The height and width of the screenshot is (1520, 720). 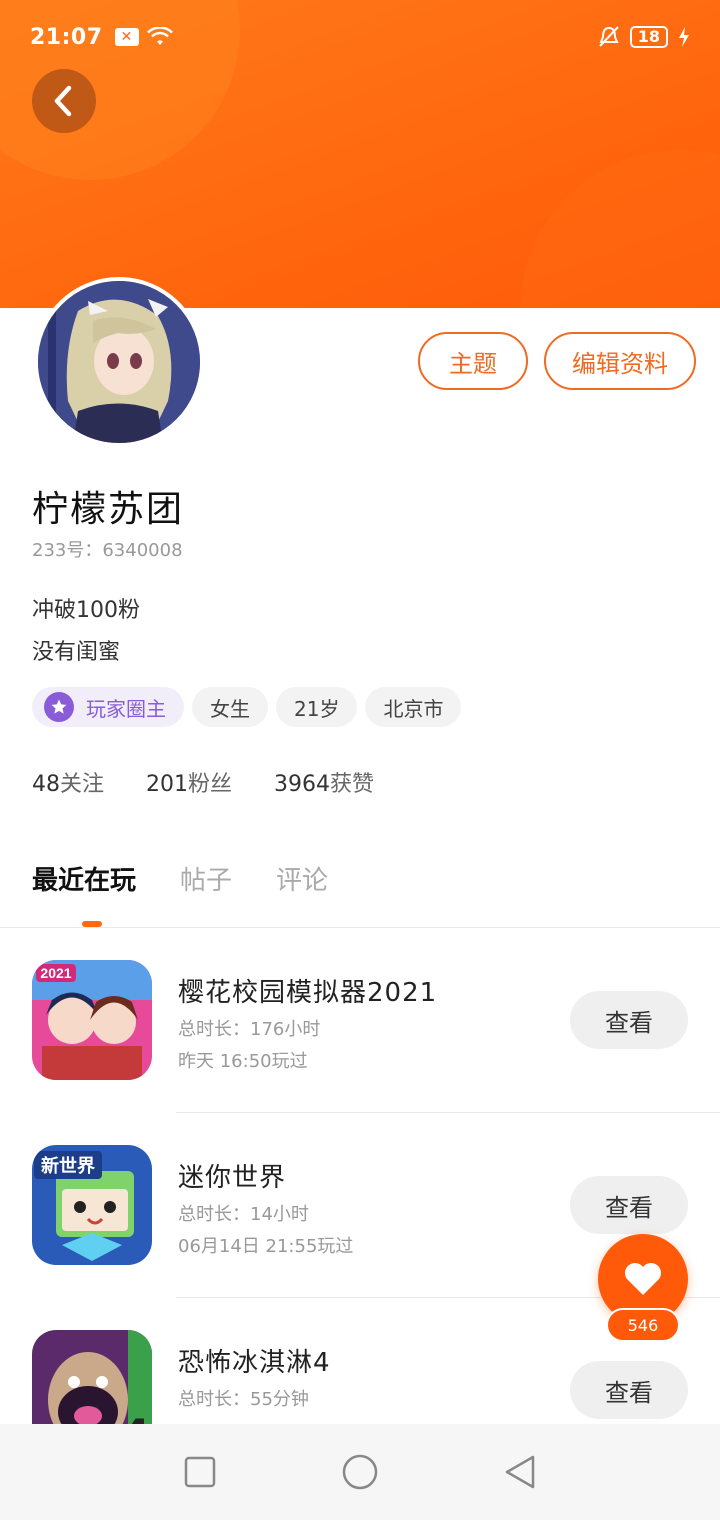 What do you see at coordinates (643, 1325) in the screenshot?
I see `favorite-count: 546` at bounding box center [643, 1325].